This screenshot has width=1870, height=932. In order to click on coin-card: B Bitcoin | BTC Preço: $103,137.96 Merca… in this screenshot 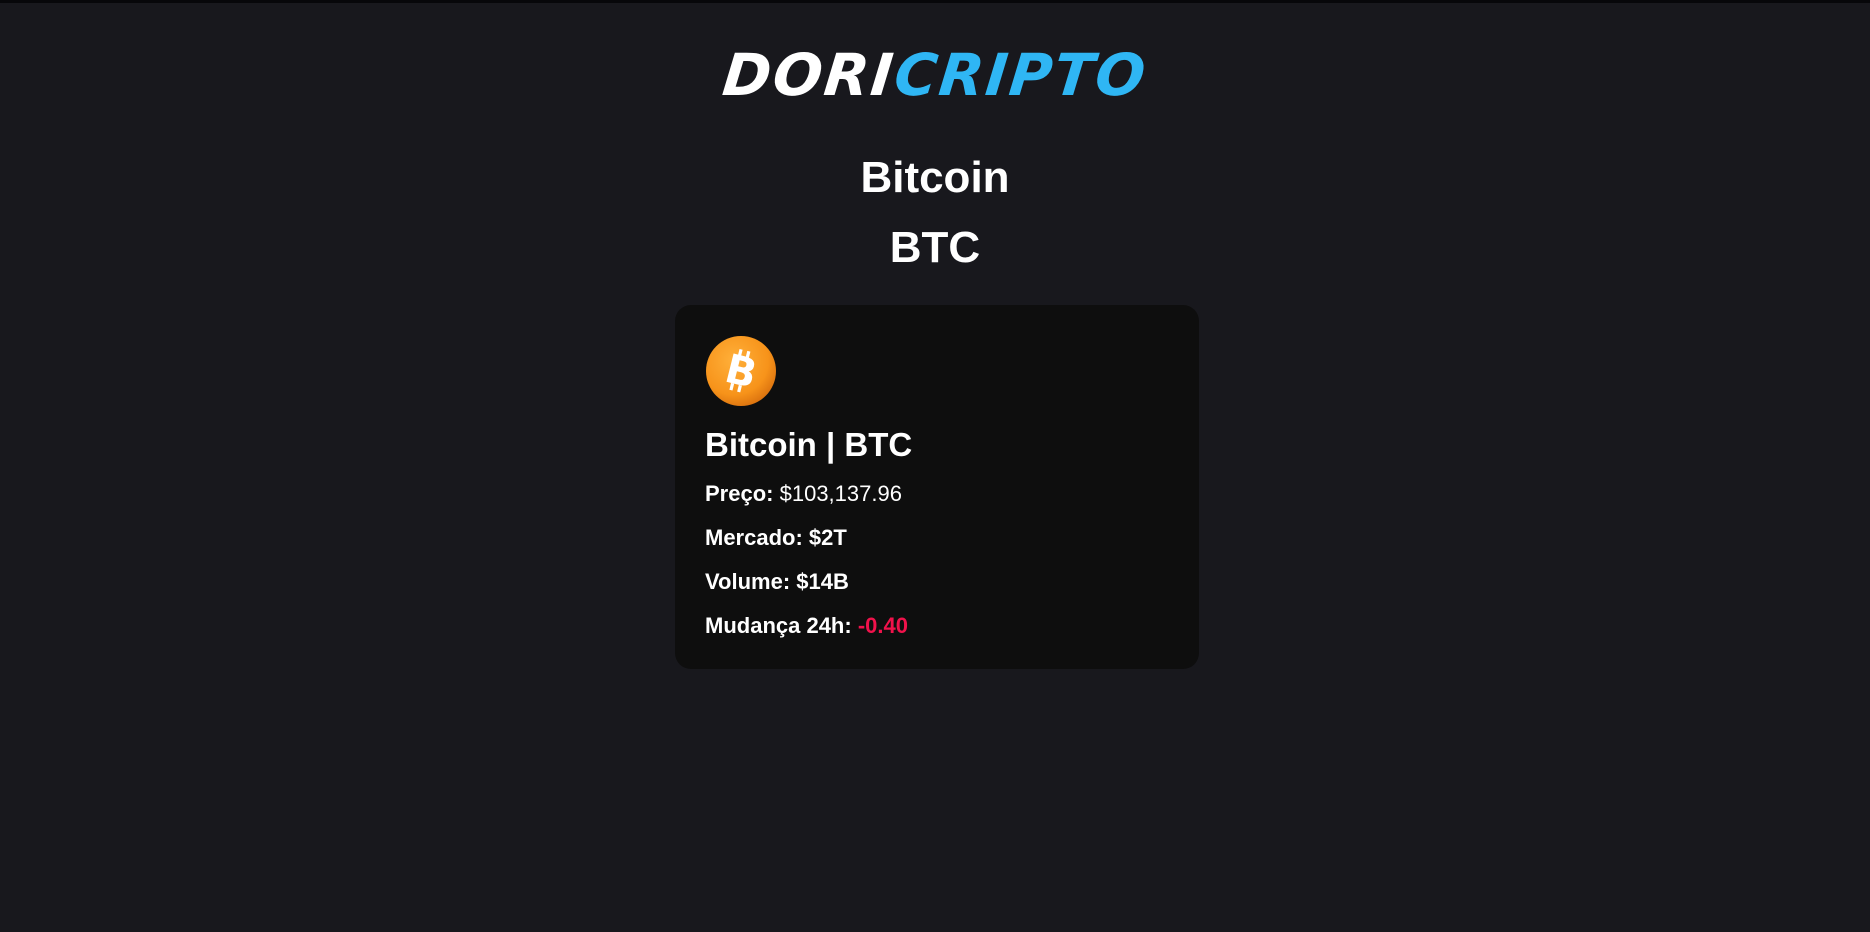, I will do `click(937, 487)`.